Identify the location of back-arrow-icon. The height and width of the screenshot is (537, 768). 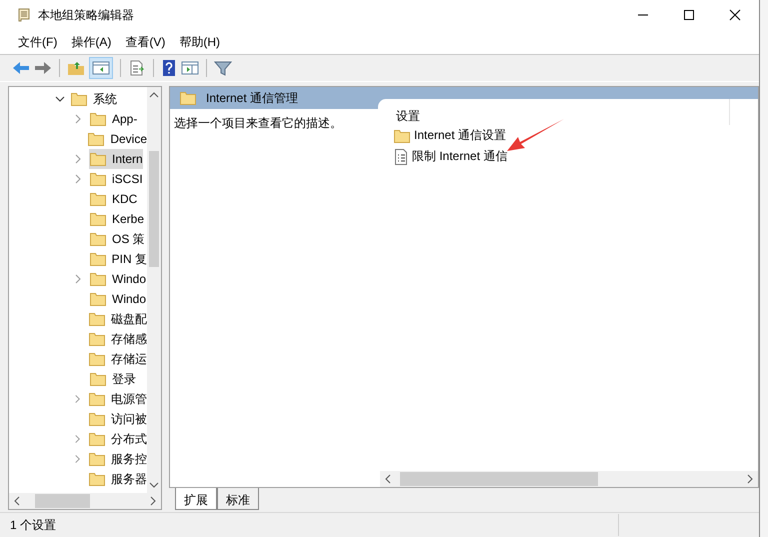
(21, 68).